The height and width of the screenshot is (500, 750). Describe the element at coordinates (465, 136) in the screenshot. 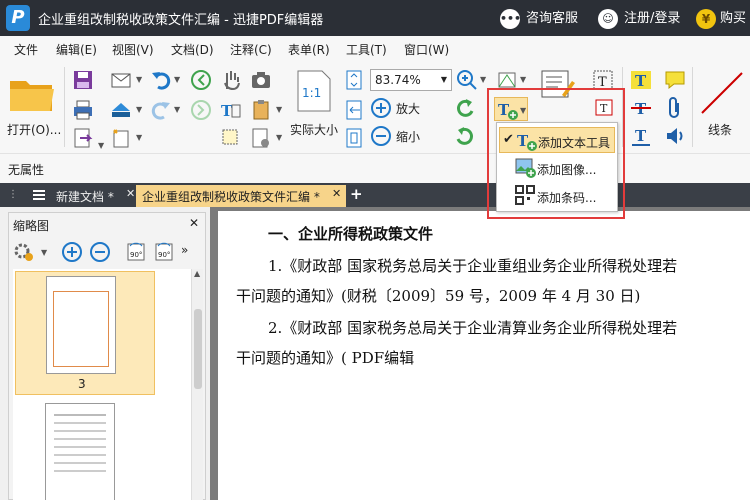

I see `rotate-cw-icon` at that location.